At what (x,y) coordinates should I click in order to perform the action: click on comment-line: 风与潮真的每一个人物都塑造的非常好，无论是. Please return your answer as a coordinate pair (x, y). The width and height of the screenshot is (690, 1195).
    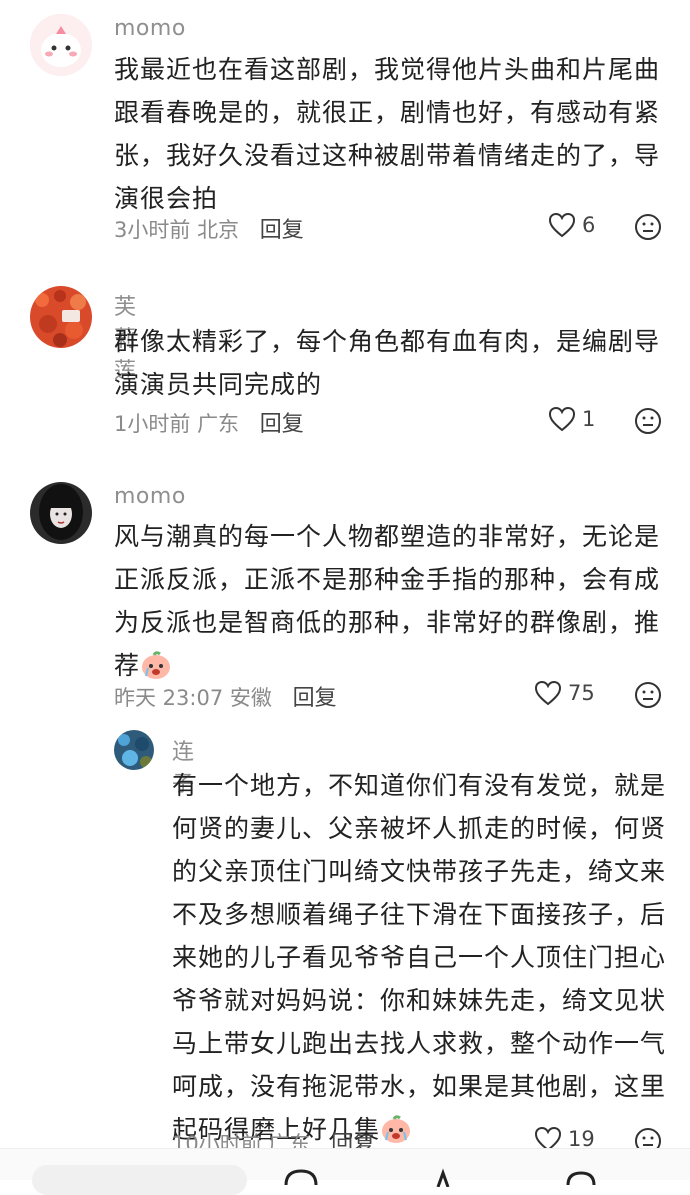
    Looking at the image, I should click on (387, 536).